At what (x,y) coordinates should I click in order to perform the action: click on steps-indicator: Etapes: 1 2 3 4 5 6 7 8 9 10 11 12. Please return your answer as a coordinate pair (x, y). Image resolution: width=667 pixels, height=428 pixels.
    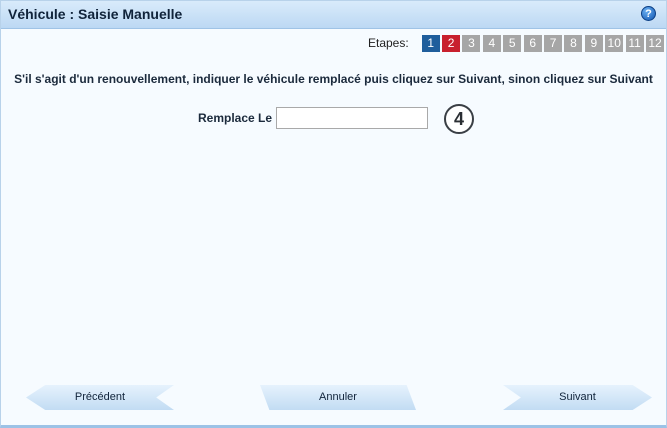
    Looking at the image, I should click on (517, 43).